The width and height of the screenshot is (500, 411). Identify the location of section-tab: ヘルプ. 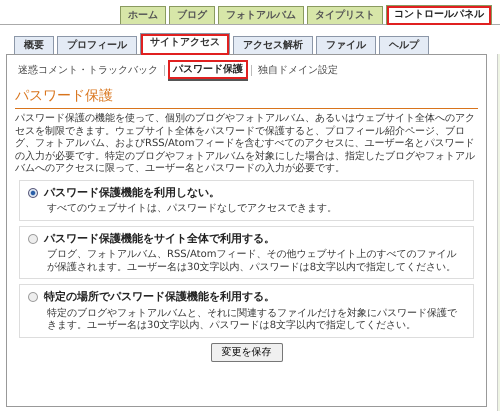
(404, 45).